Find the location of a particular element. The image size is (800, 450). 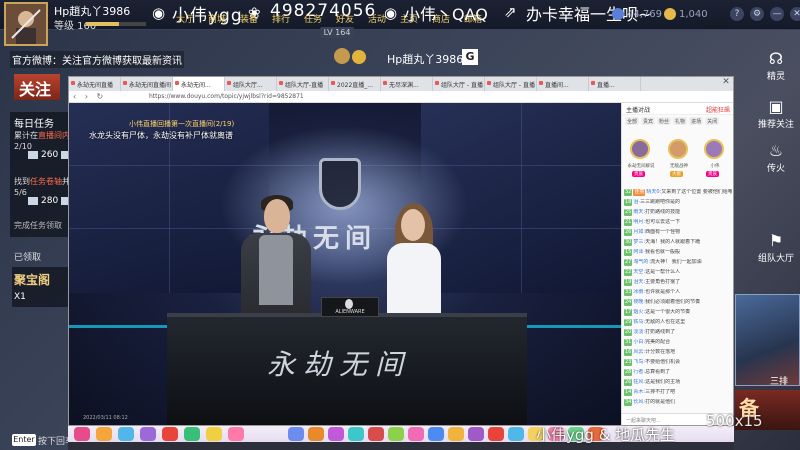

player-avatar is located at coordinates (26, 24).